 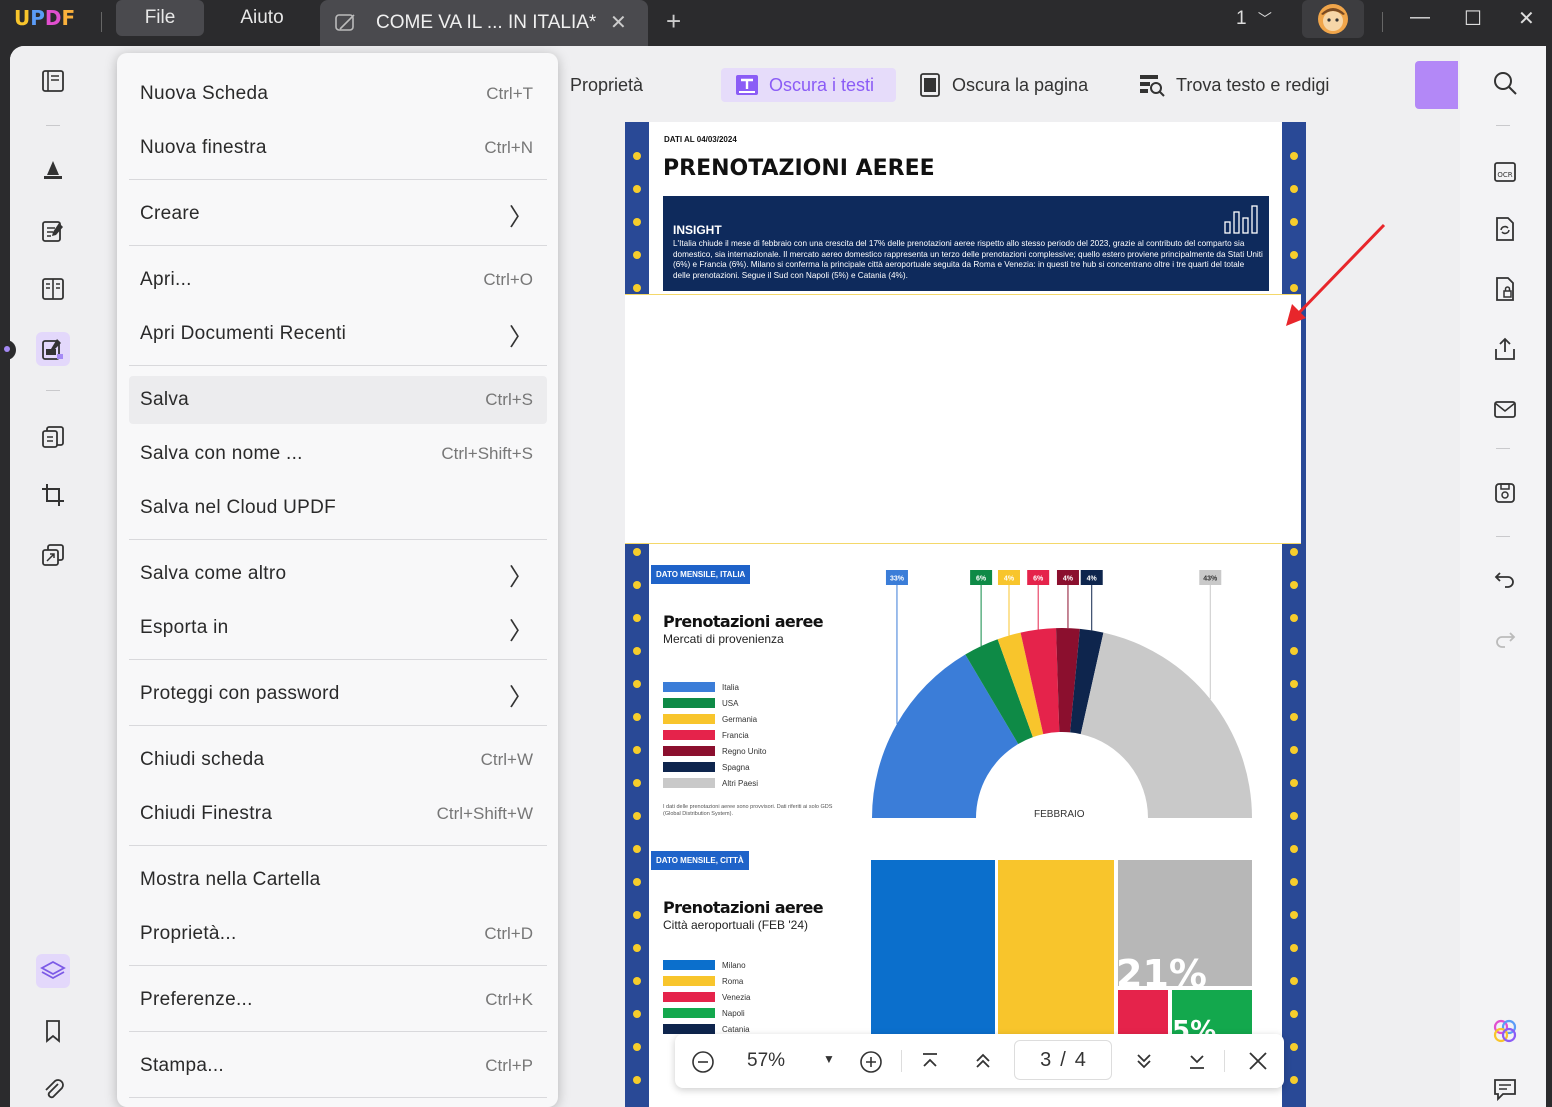 I want to click on menu-item-salva-con-nome: Salva con nome ... Ctrl+Shift+S, so click(x=338, y=454).